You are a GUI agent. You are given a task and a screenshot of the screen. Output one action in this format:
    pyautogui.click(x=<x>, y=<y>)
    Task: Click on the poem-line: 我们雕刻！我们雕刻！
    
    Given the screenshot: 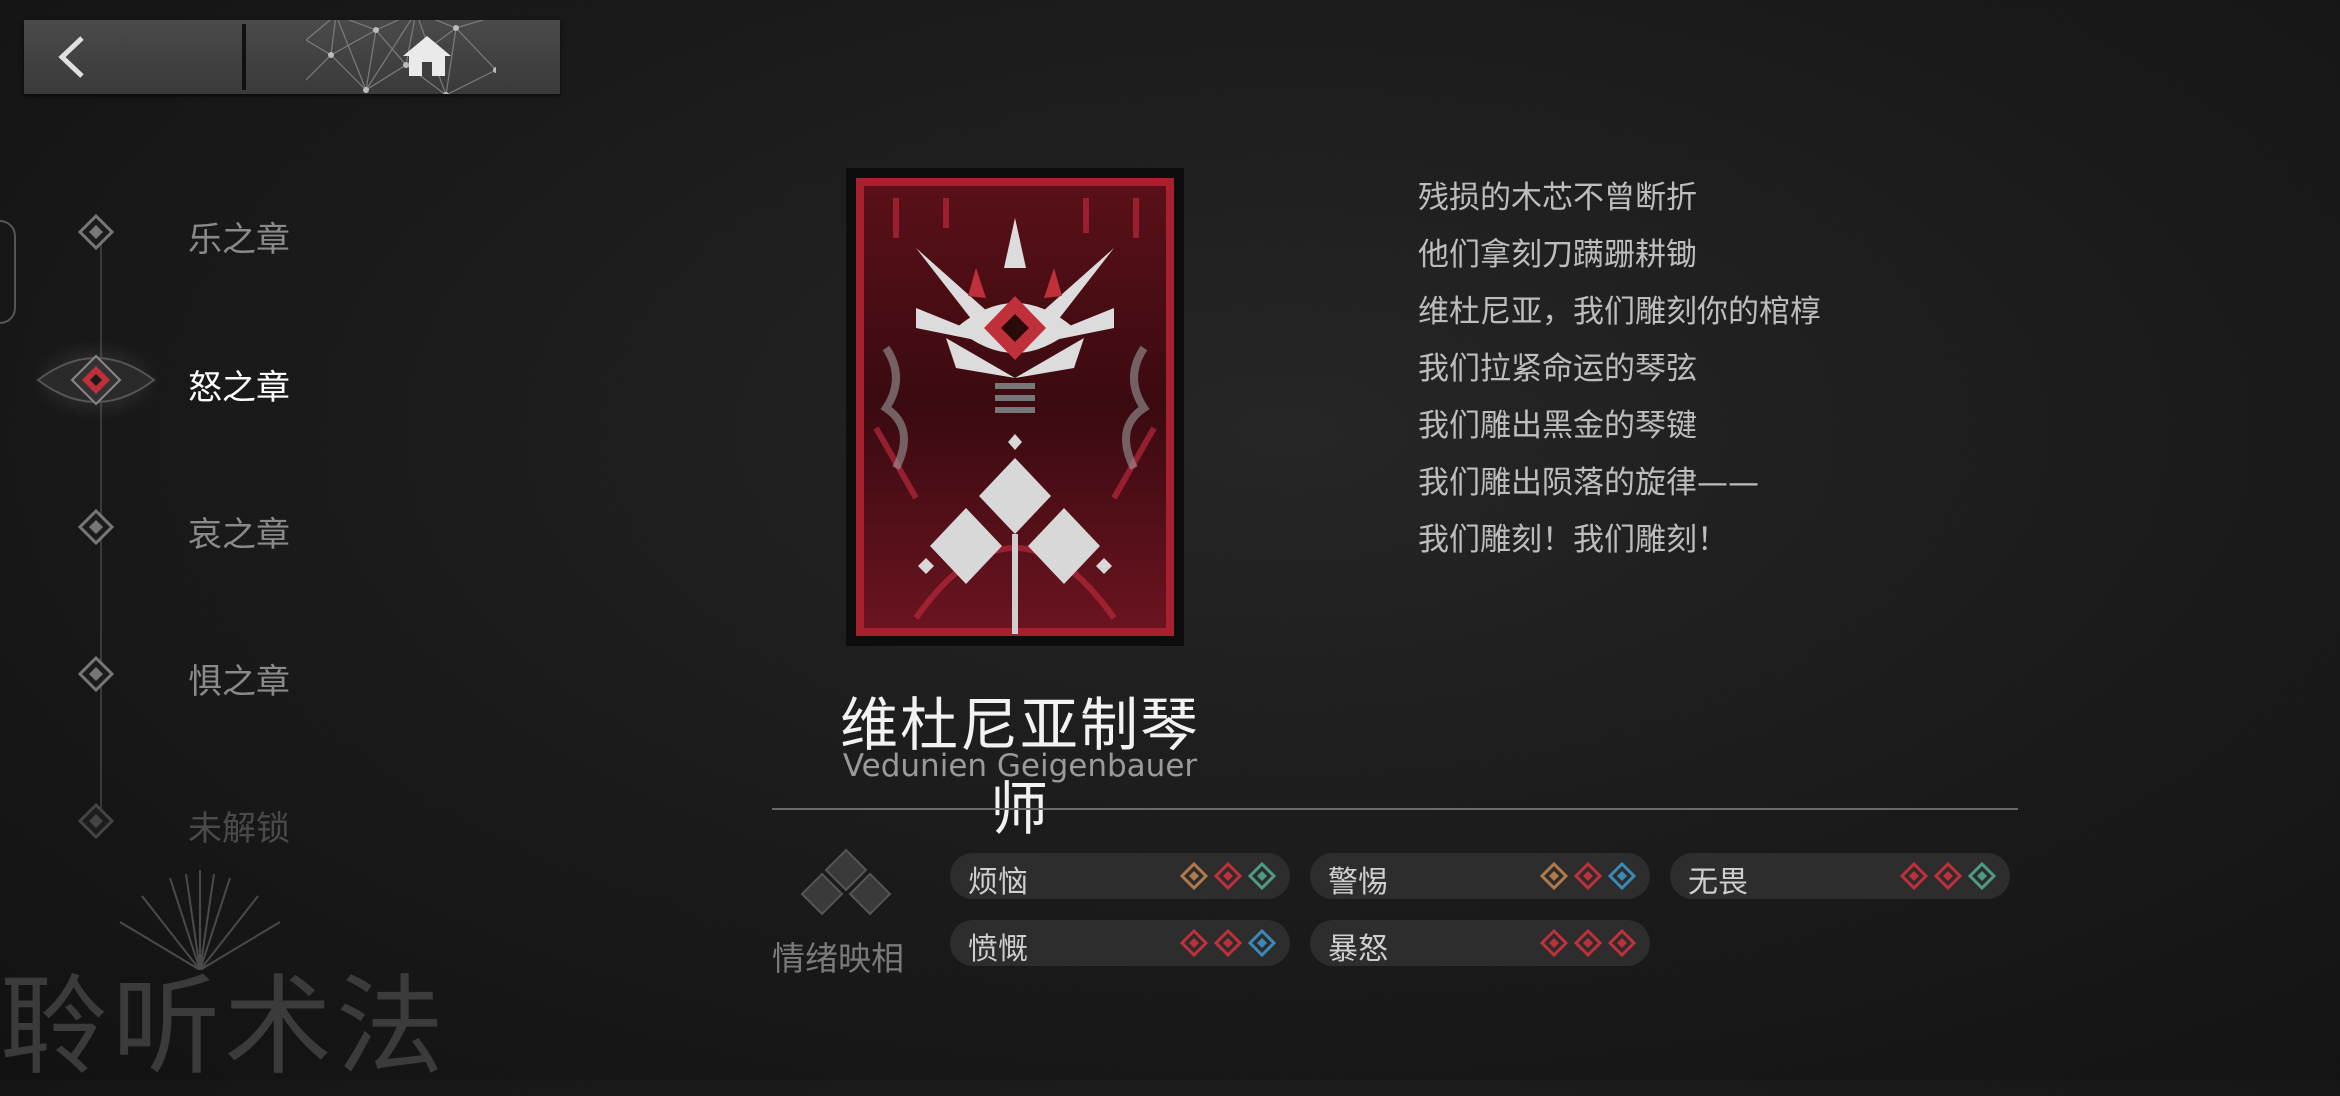 What is the action you would take?
    pyautogui.click(x=1573, y=540)
    